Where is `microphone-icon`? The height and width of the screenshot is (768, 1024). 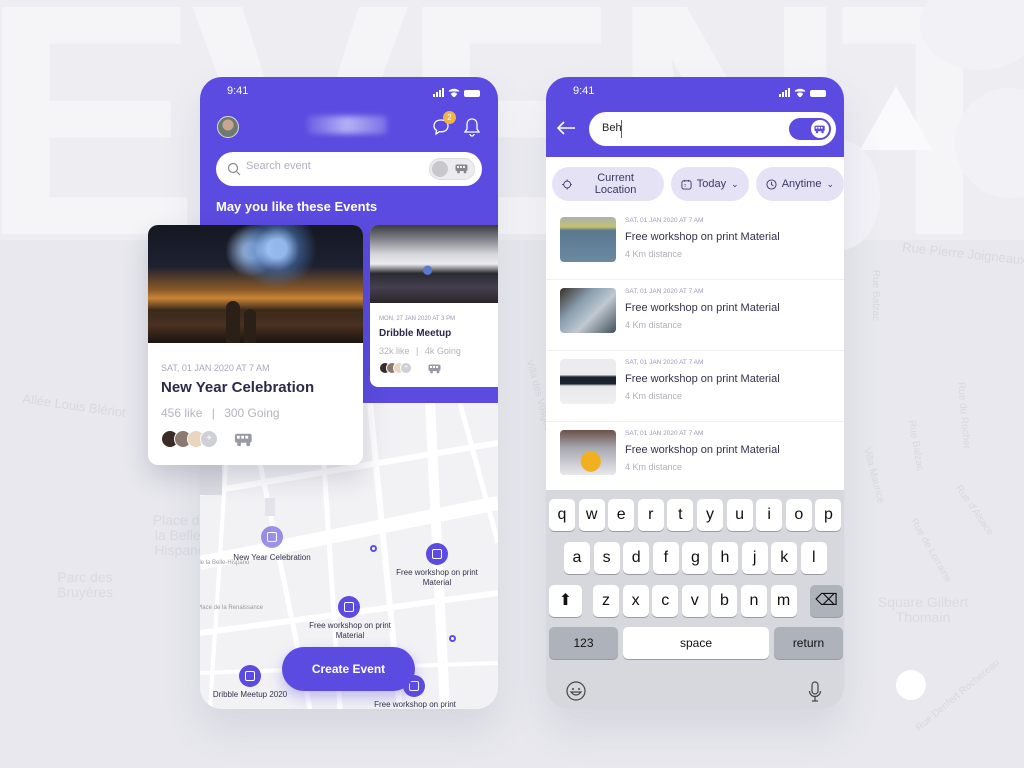 microphone-icon is located at coordinates (815, 692).